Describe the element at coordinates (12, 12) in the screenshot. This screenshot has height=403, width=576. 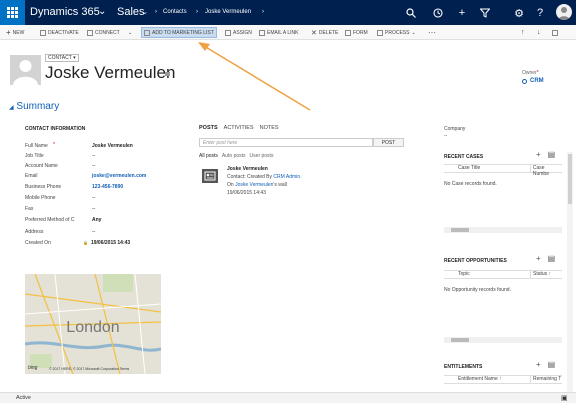
I see `app-launcher-icon` at that location.